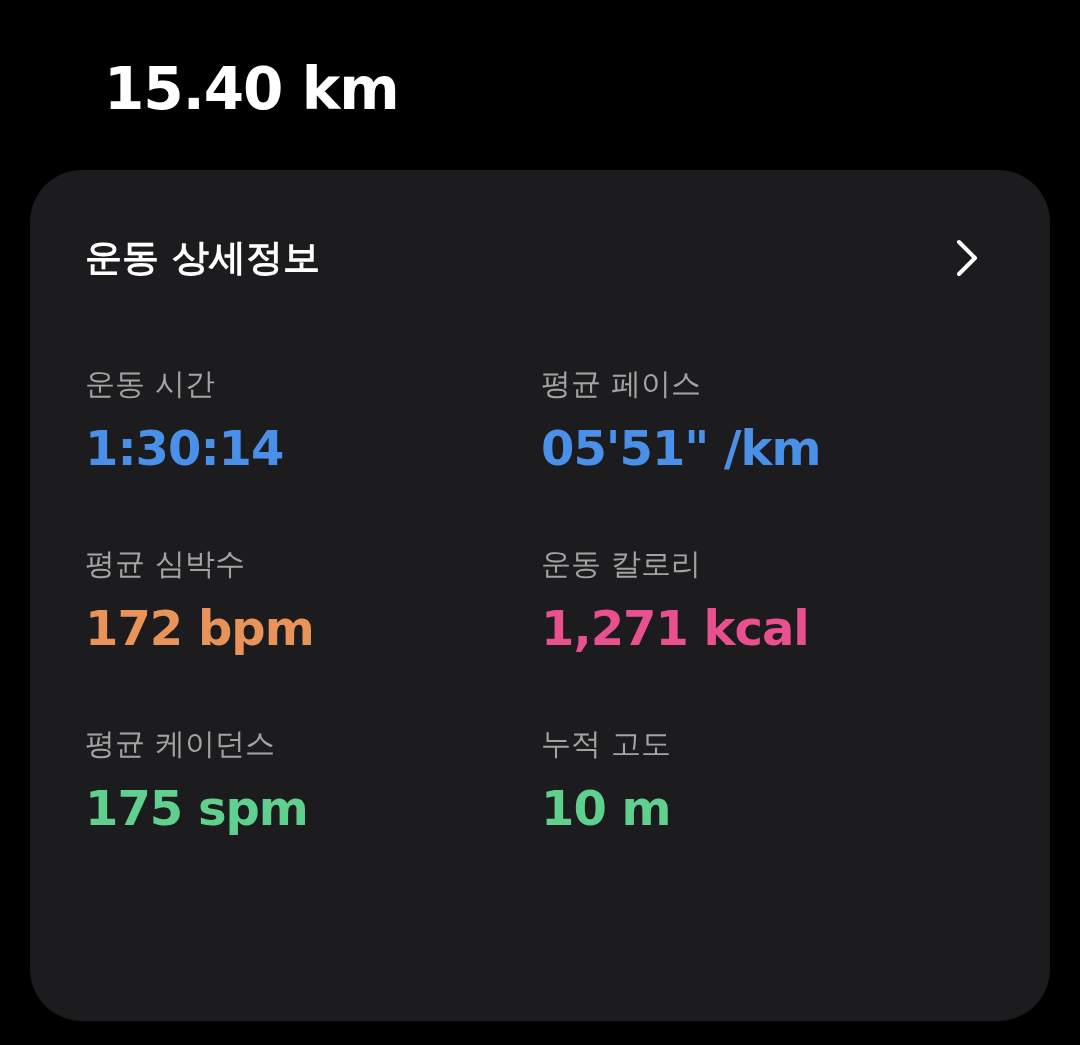 The image size is (1080, 1045). I want to click on stat-label: 누적 고도, so click(606, 743).